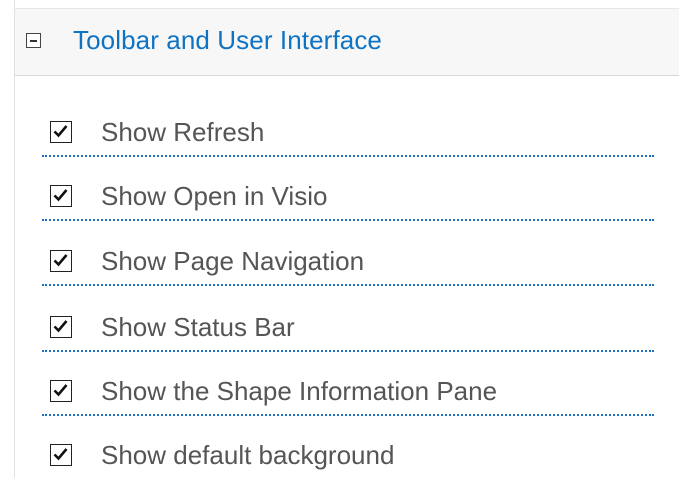  I want to click on checkbox-show-refresh, so click(61, 132).